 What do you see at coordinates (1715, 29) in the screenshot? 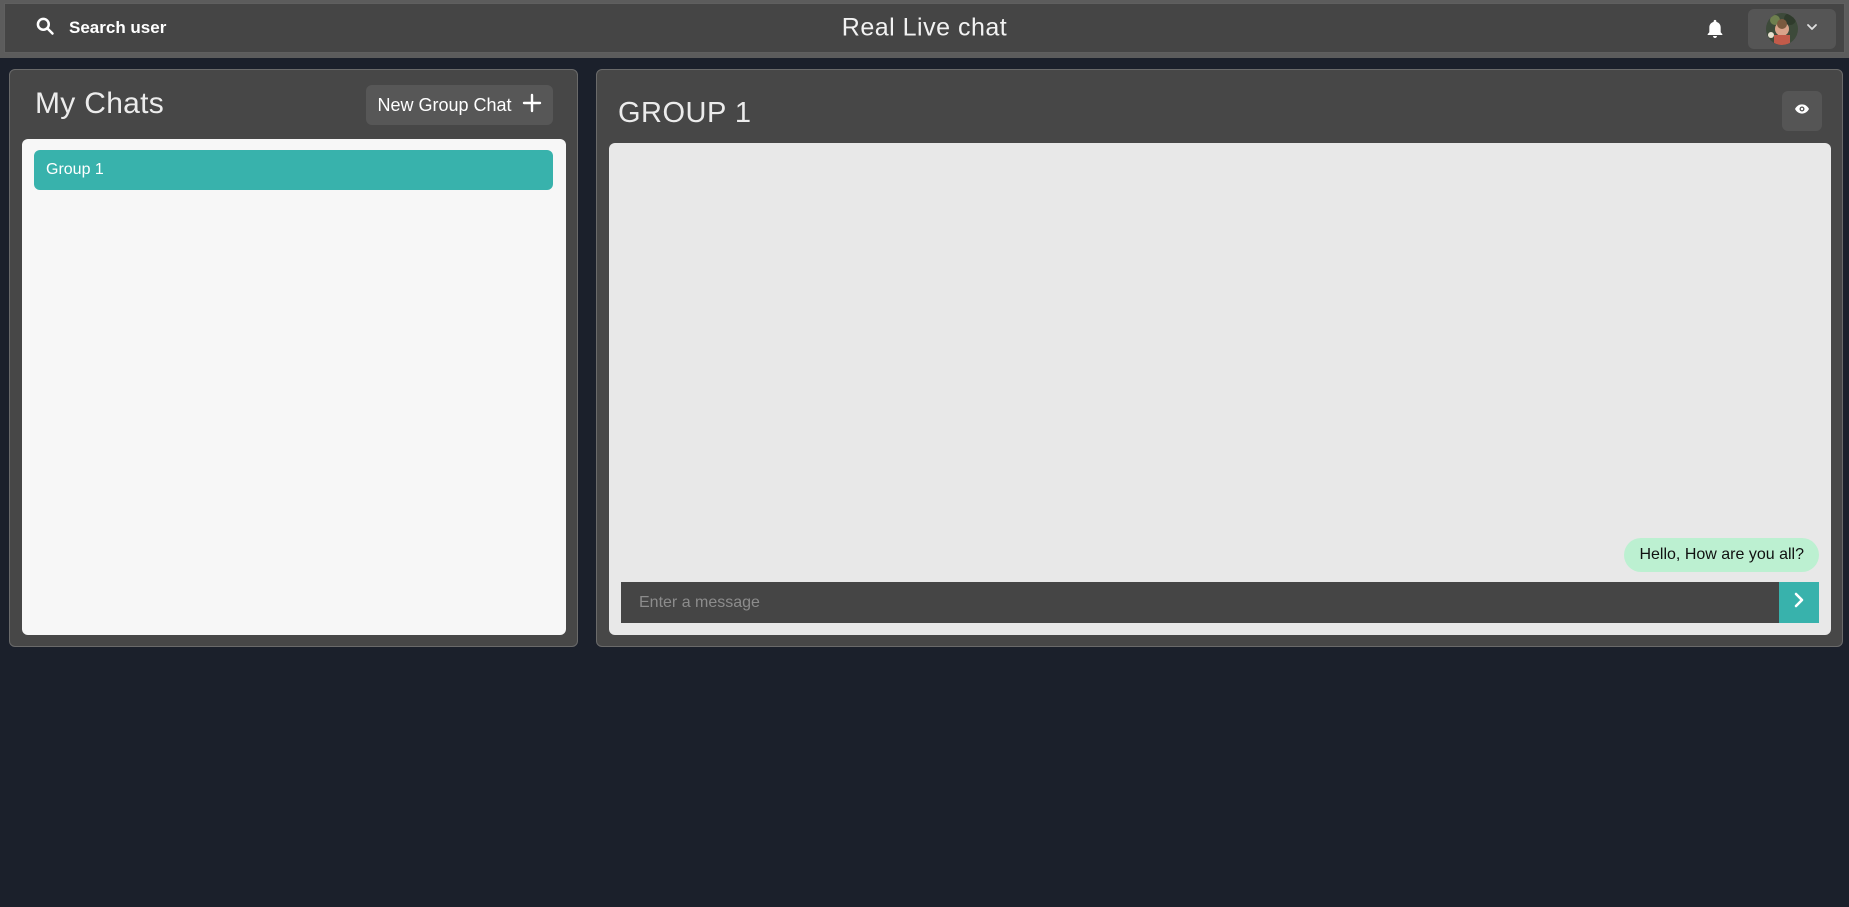
I see `bell-icon` at bounding box center [1715, 29].